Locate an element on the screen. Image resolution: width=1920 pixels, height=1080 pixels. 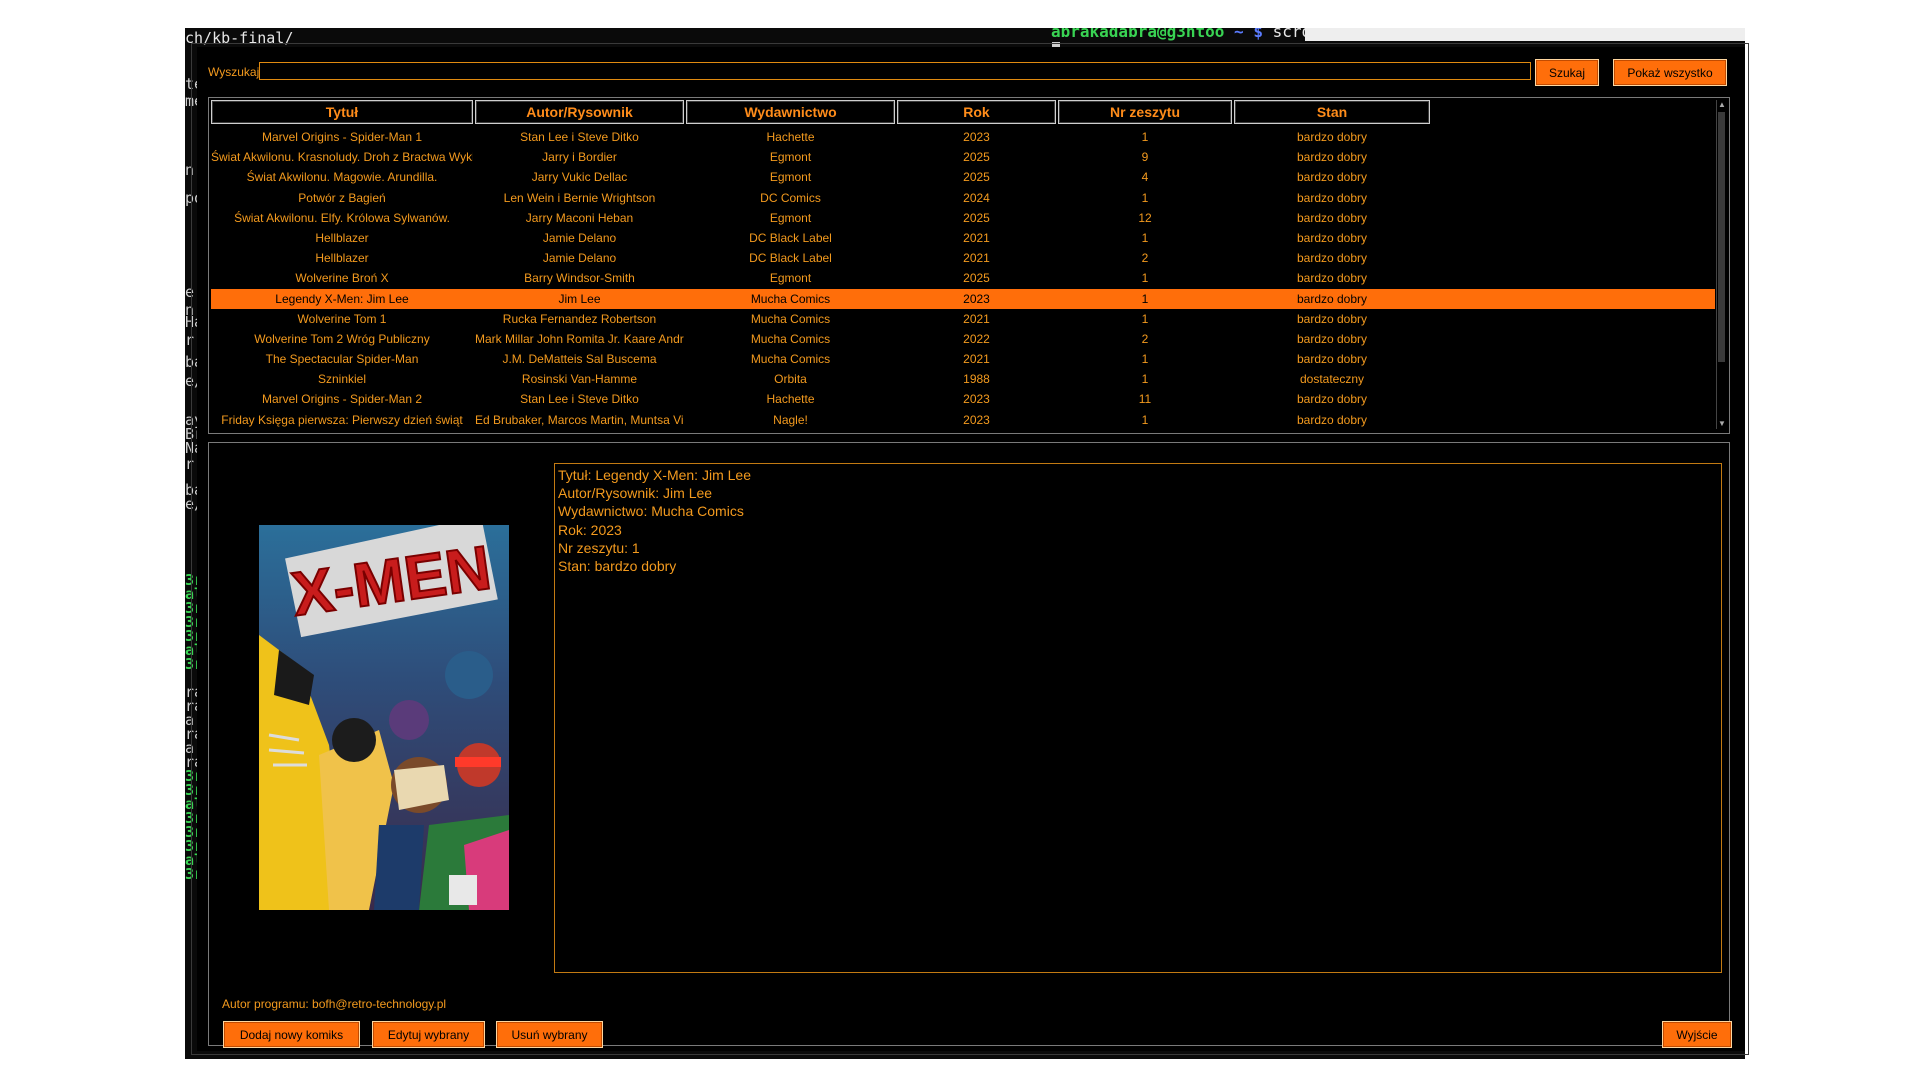
cell-title: Wolverine Tom 2 Wróg Publiczny is located at coordinates (342, 338).